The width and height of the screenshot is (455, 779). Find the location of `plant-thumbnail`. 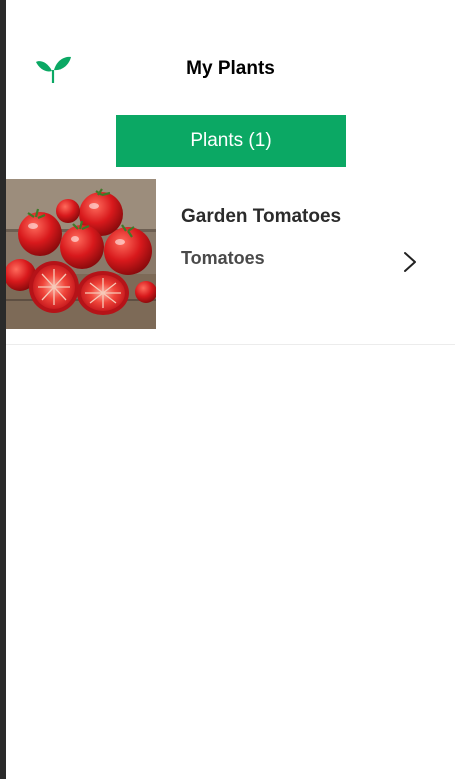

plant-thumbnail is located at coordinates (81, 254).